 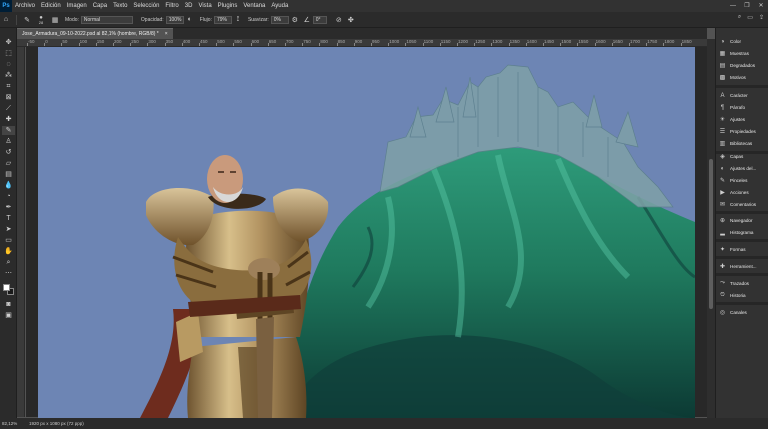 I want to click on menu-edicion: Edición, so click(x=51, y=6).